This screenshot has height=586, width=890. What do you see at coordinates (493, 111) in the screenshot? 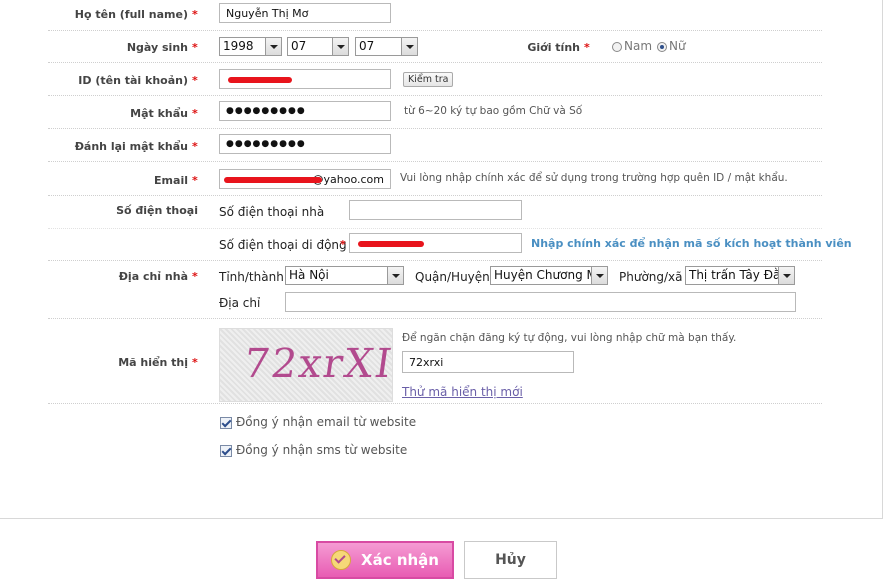
I see `password-hint: từ 6~20 ký tự bao gồm Chữ và Số` at bounding box center [493, 111].